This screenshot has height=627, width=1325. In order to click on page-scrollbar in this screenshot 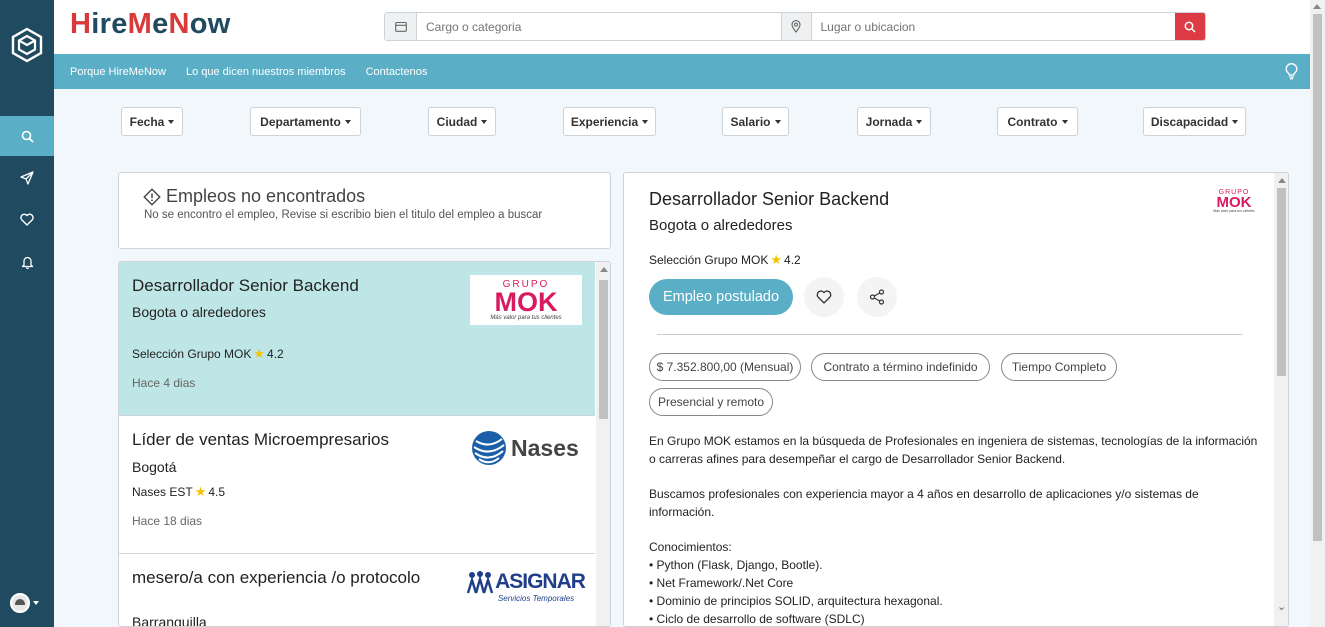, I will do `click(1317, 313)`.